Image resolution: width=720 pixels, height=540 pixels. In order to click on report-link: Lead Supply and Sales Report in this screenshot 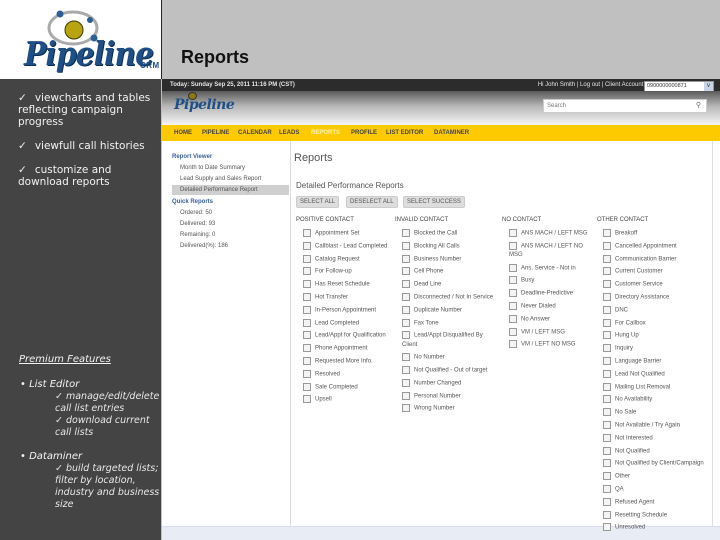, I will do `click(220, 179)`.